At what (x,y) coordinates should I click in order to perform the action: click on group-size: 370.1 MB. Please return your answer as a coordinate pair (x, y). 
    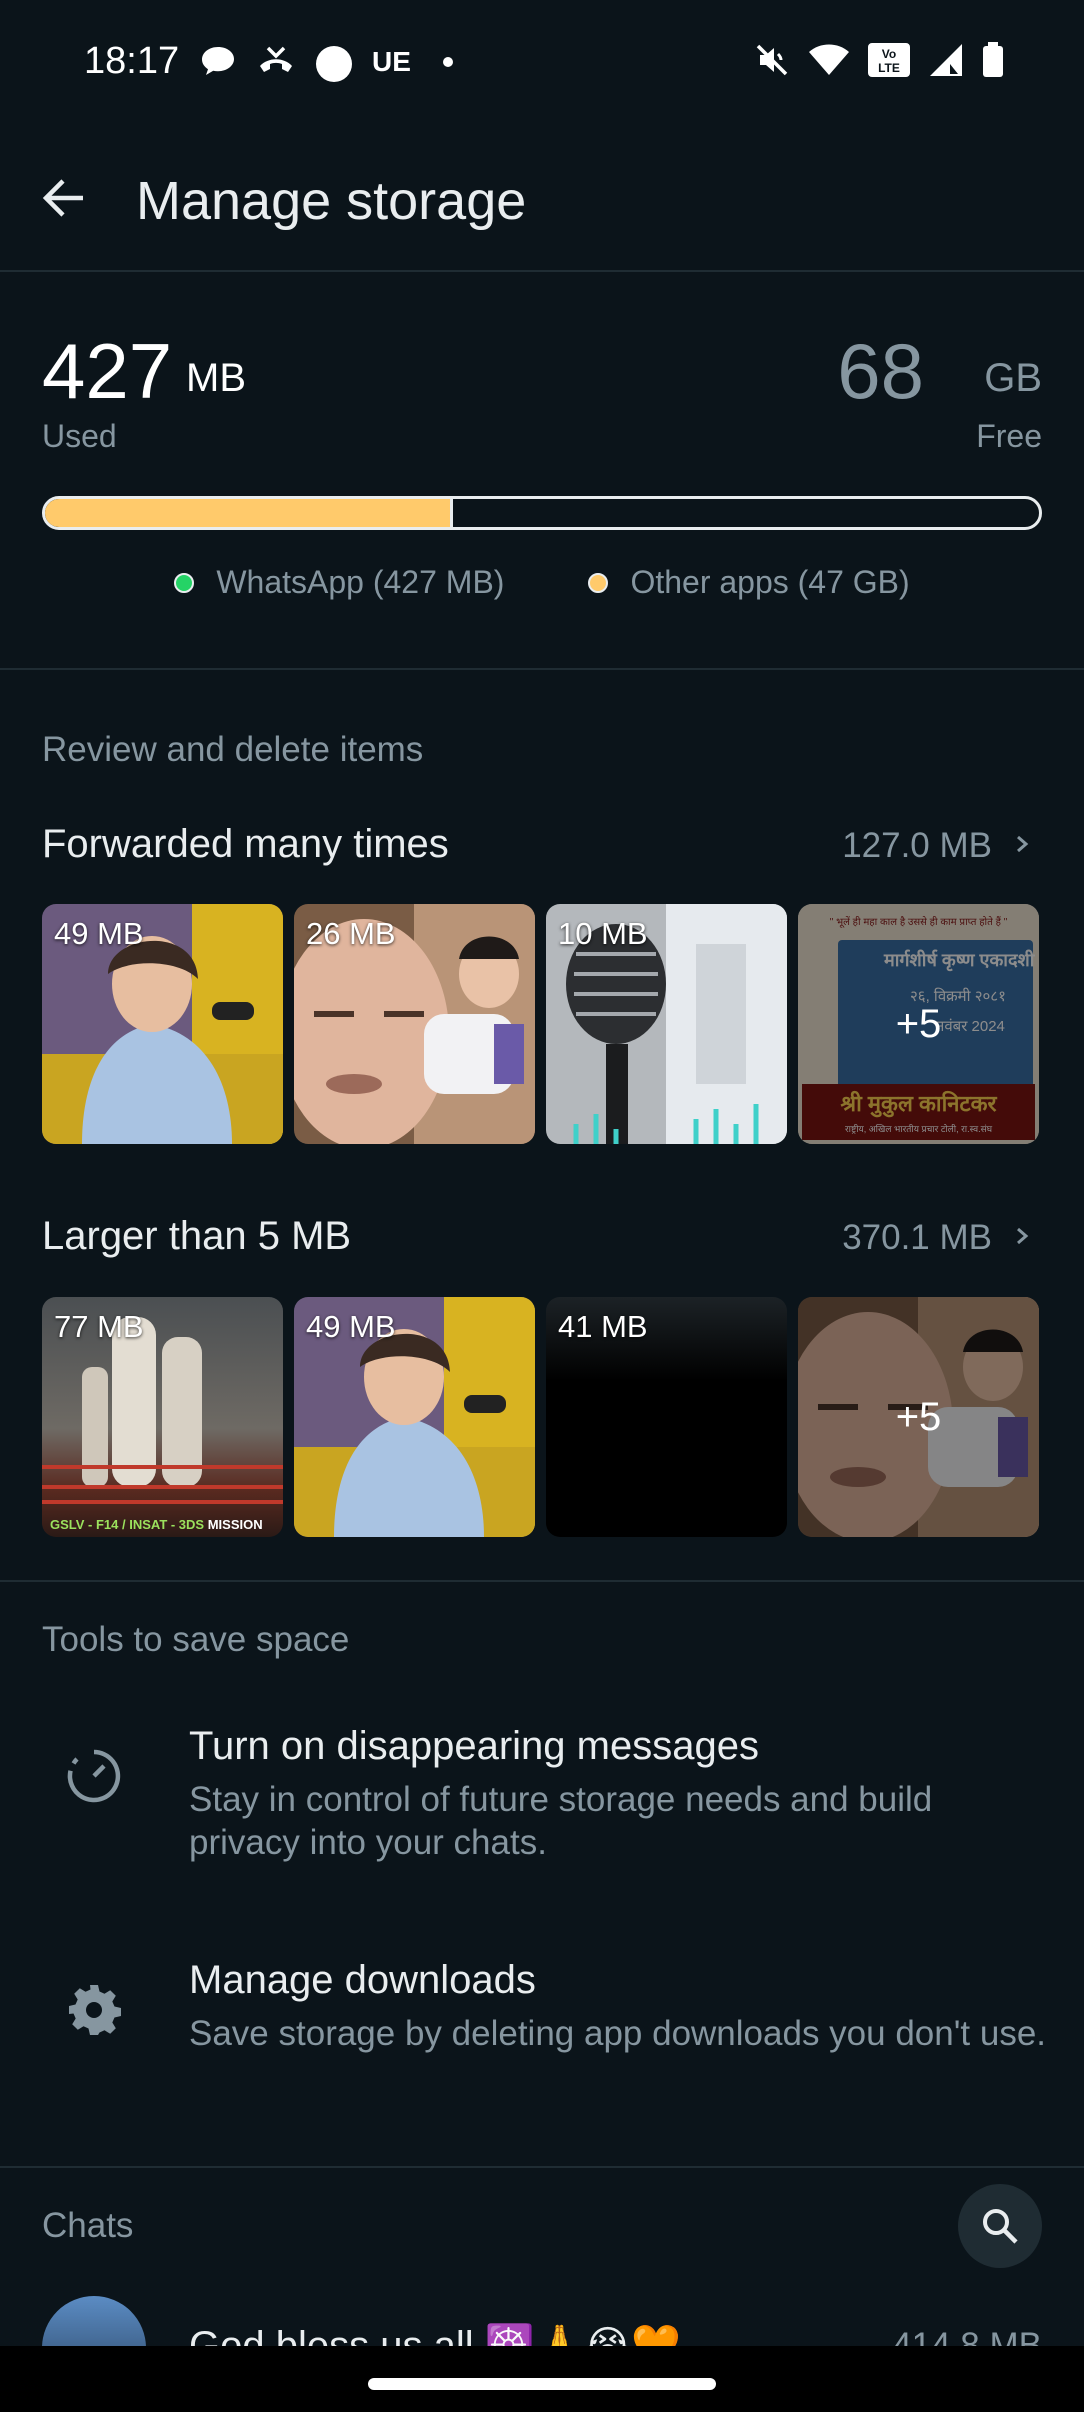
    Looking at the image, I should click on (917, 1237).